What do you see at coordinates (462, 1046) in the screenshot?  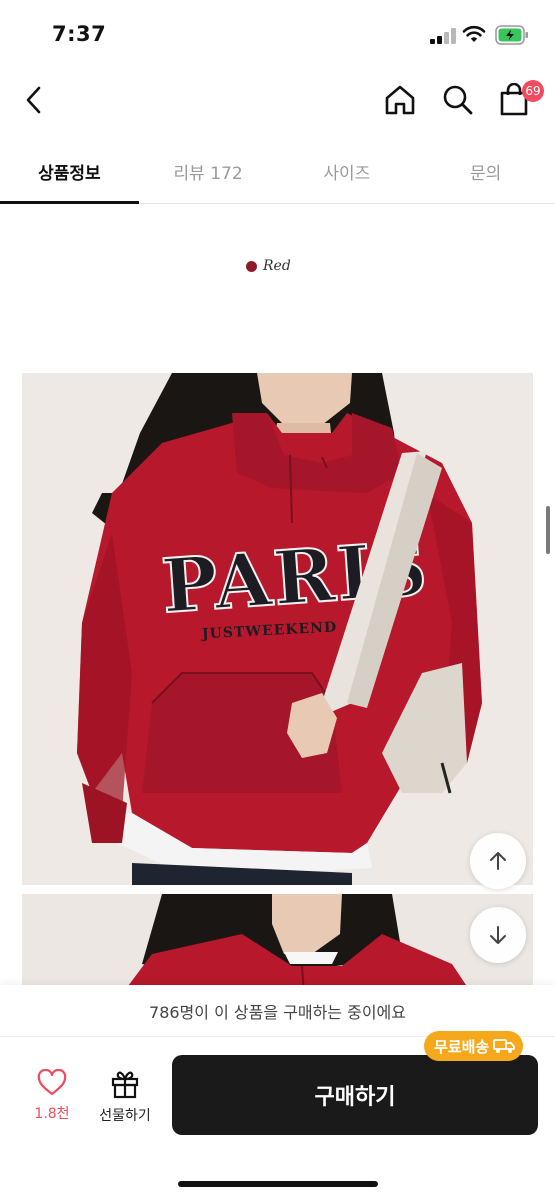 I see `free-shipping-label: 무료배송` at bounding box center [462, 1046].